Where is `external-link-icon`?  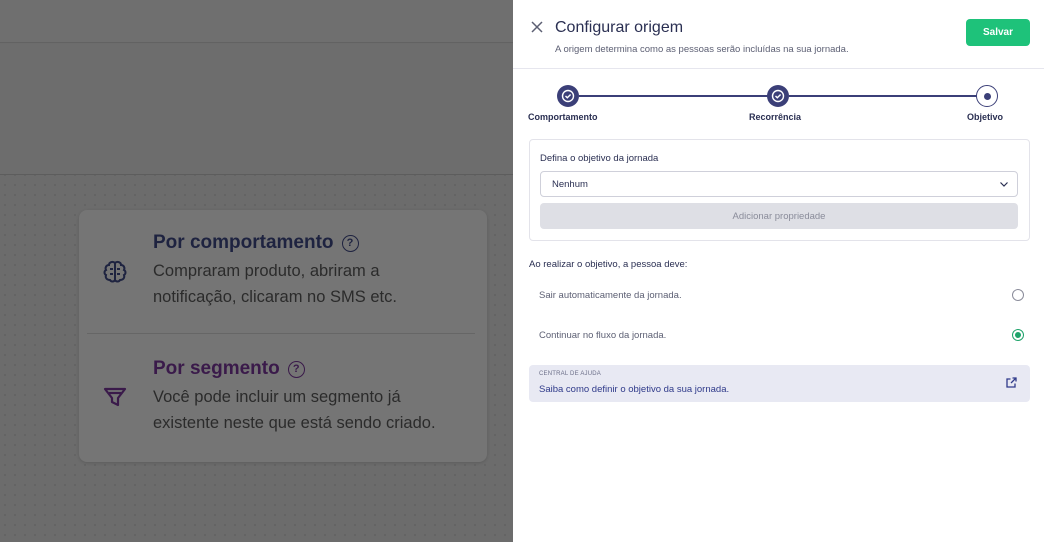
external-link-icon is located at coordinates (1011, 382).